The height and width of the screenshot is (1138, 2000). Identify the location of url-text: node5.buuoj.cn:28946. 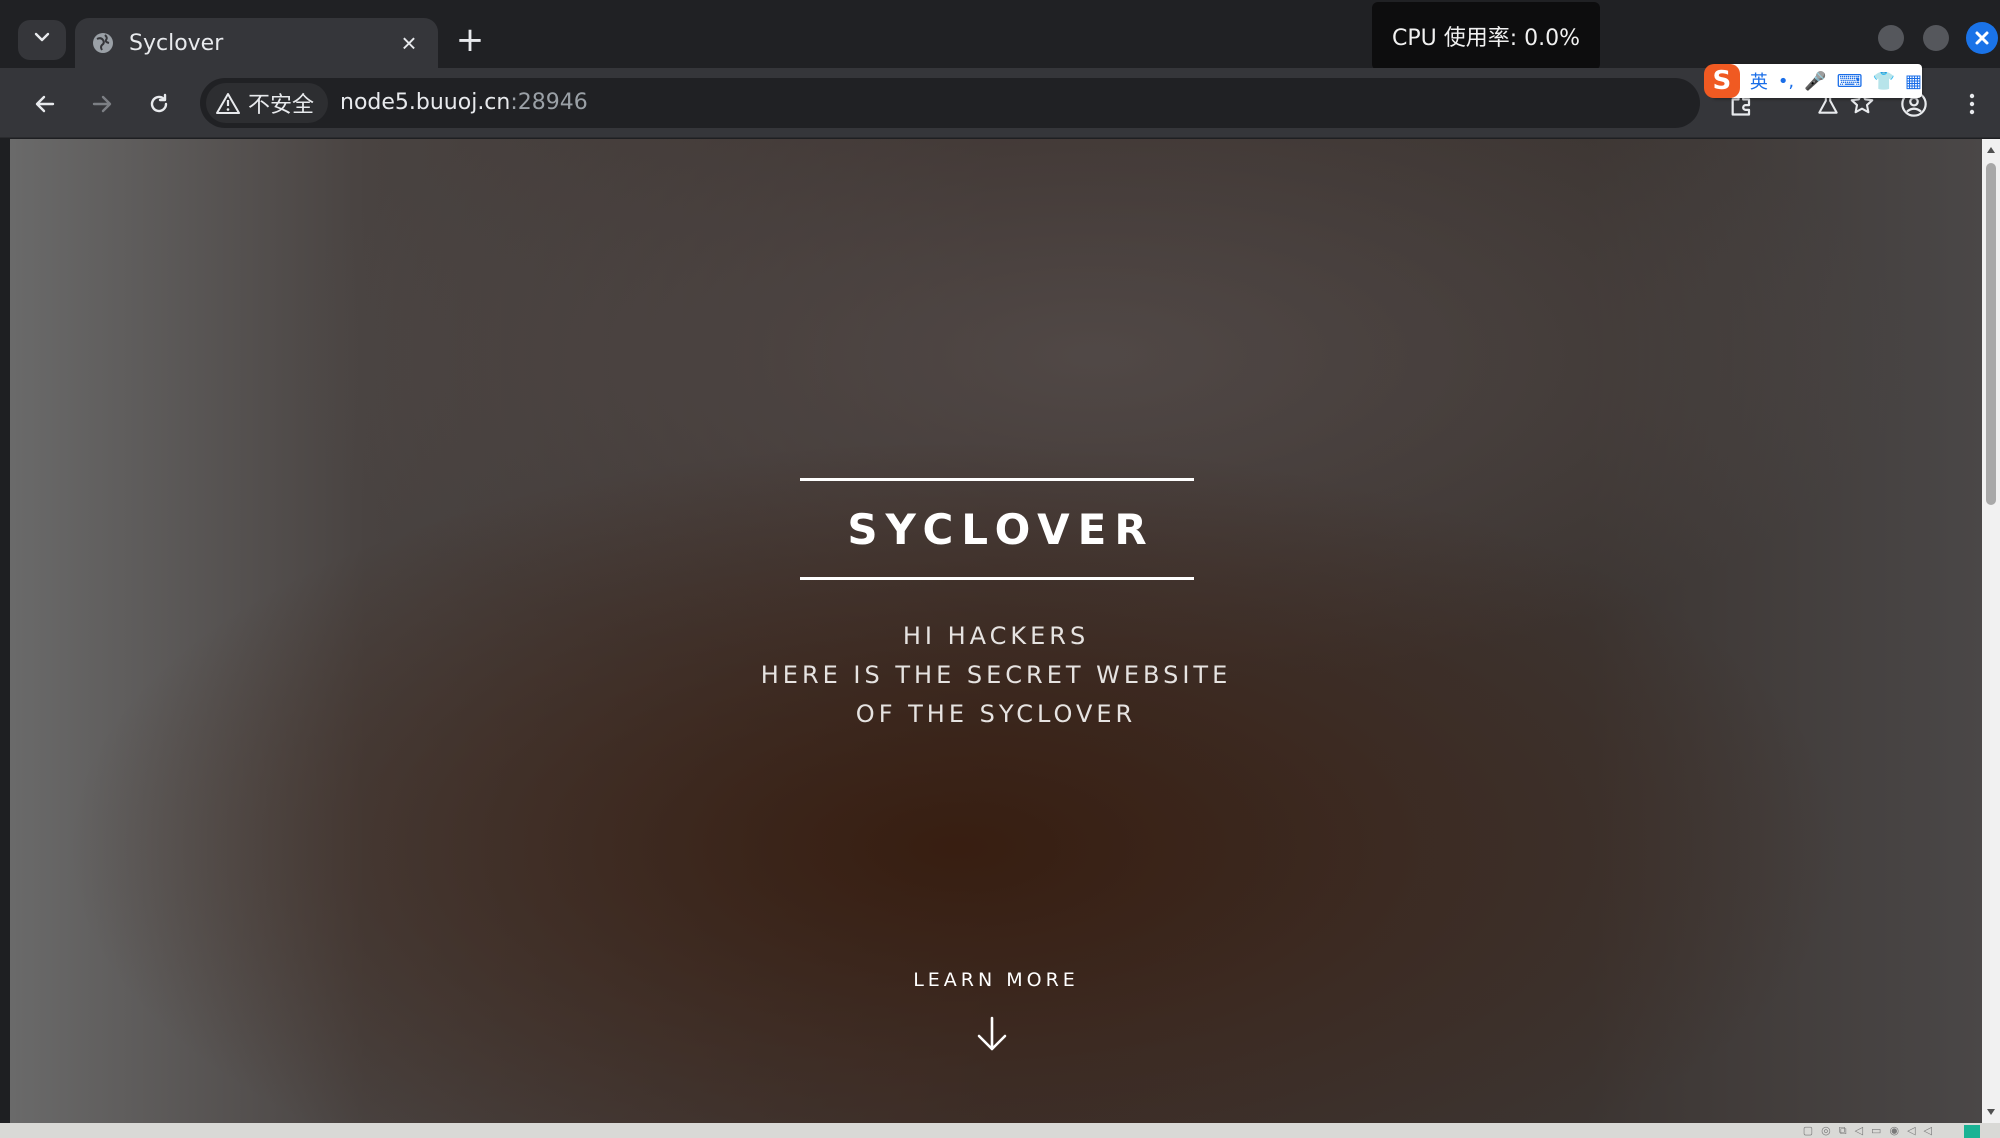
(464, 103).